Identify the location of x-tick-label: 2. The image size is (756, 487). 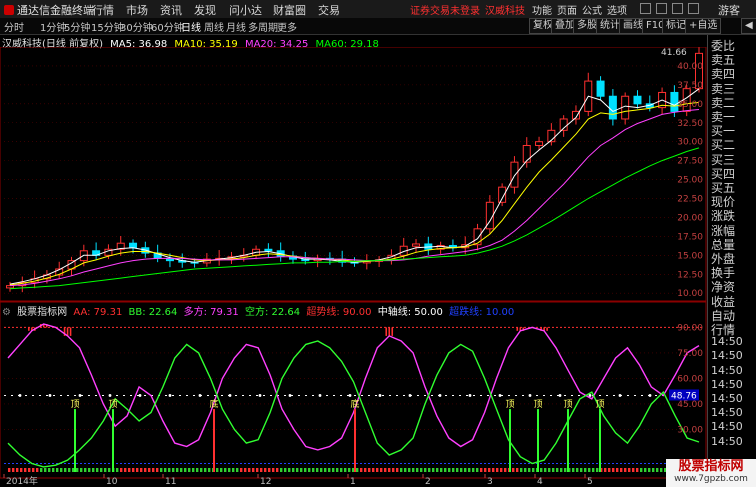
(428, 482).